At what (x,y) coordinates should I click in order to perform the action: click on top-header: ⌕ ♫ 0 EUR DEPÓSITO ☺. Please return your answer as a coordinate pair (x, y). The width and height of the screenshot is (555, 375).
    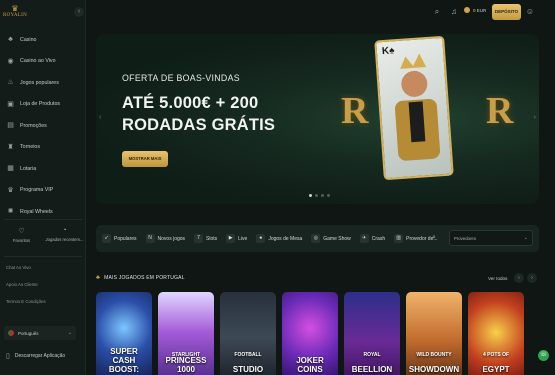
    Looking at the image, I should click on (321, 12).